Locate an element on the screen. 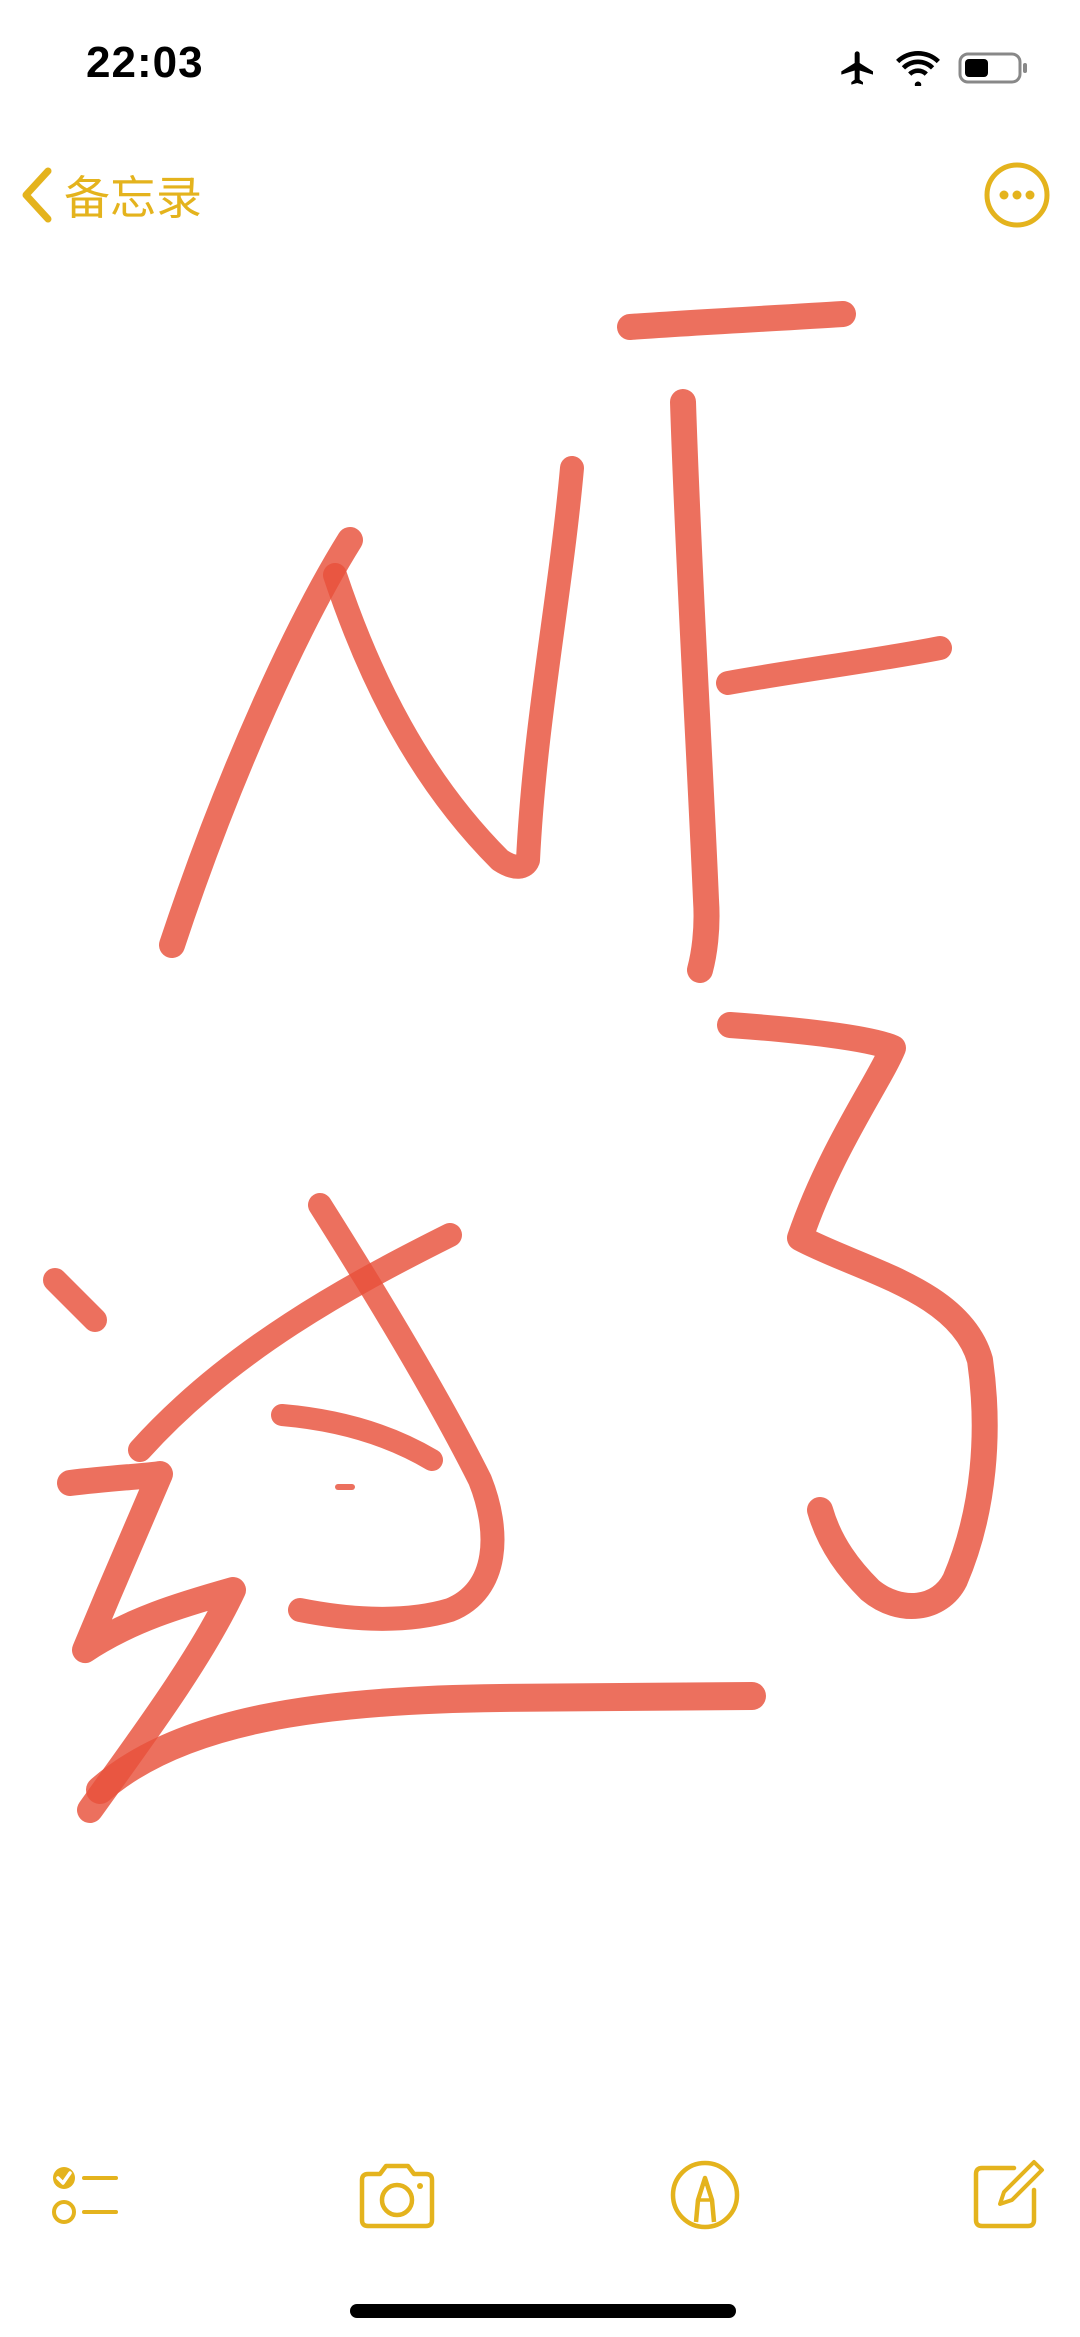 The height and width of the screenshot is (2337, 1080). compose-icon is located at coordinates (1008, 2194).